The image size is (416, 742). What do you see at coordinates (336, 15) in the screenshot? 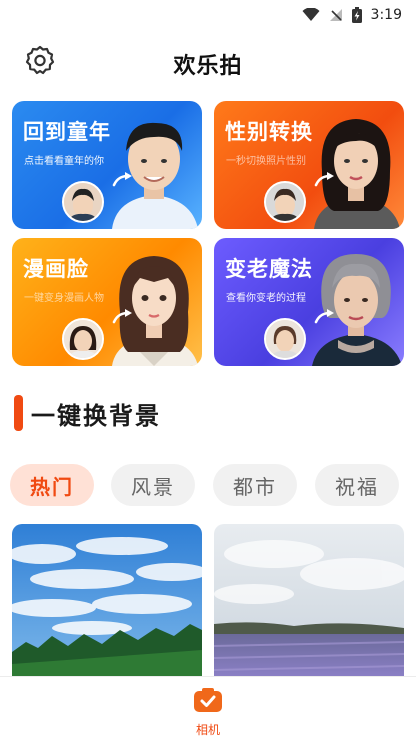
I see `no-signal-icon` at bounding box center [336, 15].